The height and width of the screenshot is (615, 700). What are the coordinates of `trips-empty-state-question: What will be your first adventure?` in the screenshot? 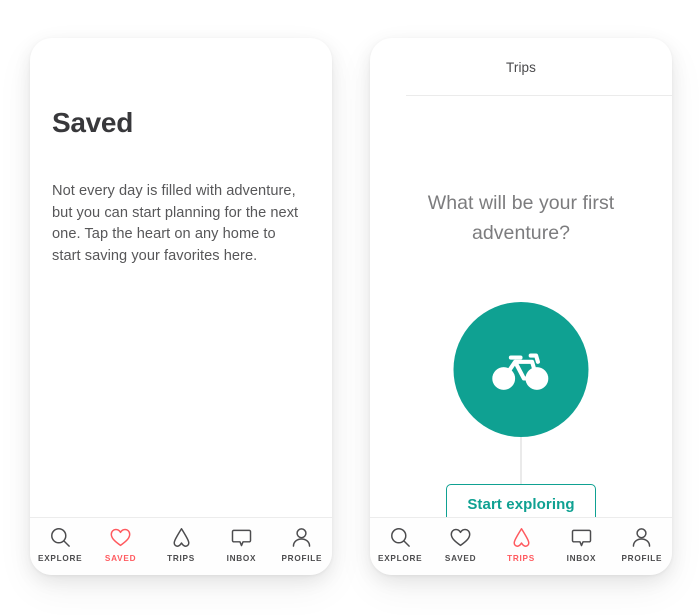 It's located at (521, 218).